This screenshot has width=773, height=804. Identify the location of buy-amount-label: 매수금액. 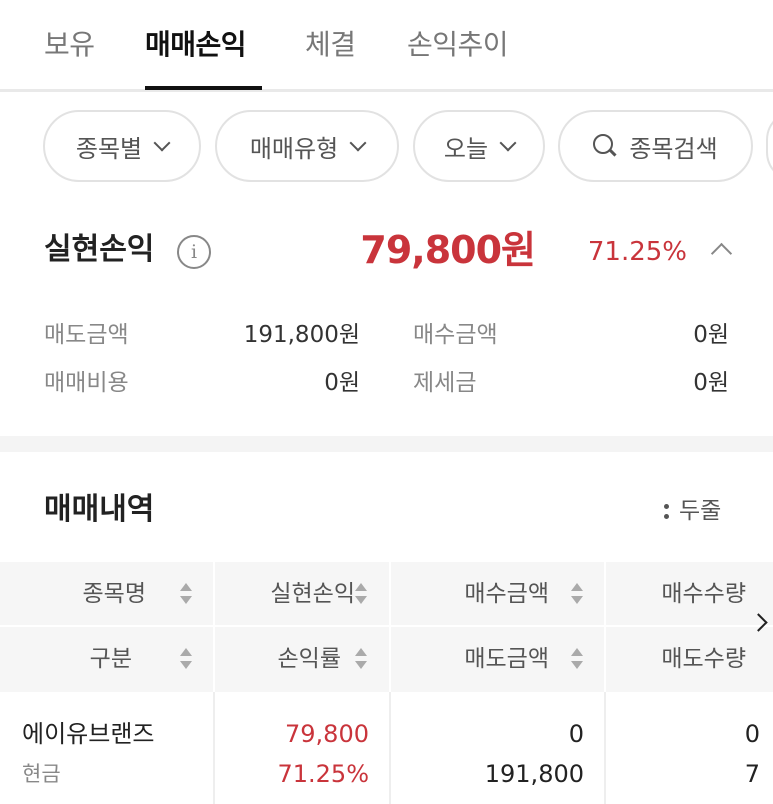
(455, 335).